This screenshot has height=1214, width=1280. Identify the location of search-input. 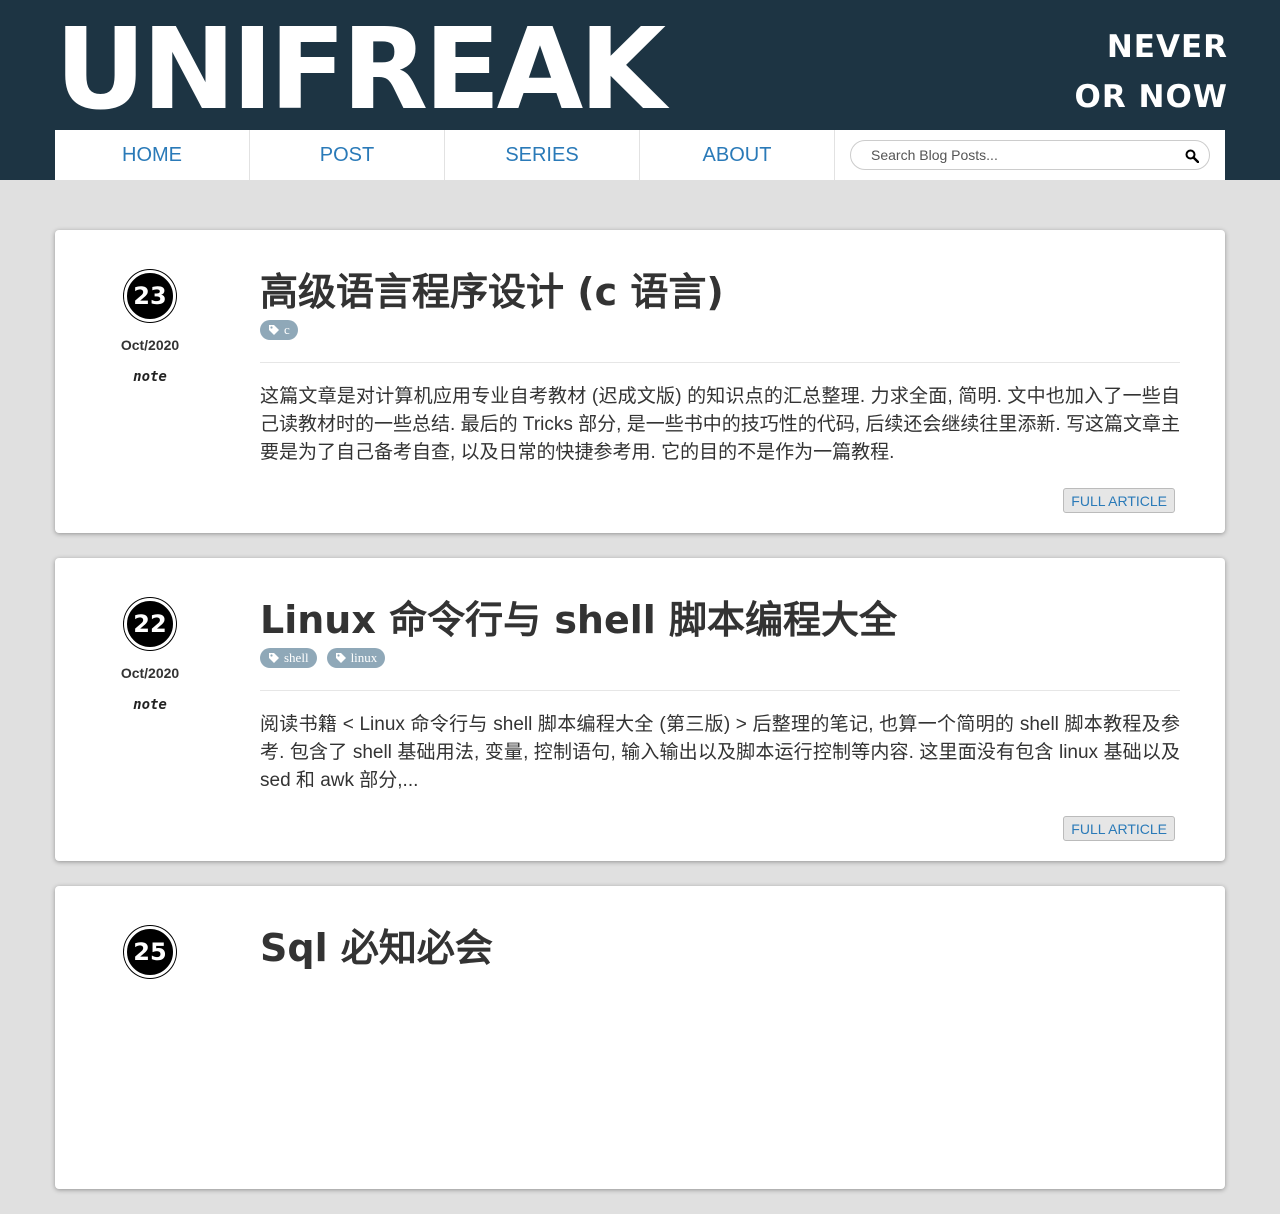
(1011, 155).